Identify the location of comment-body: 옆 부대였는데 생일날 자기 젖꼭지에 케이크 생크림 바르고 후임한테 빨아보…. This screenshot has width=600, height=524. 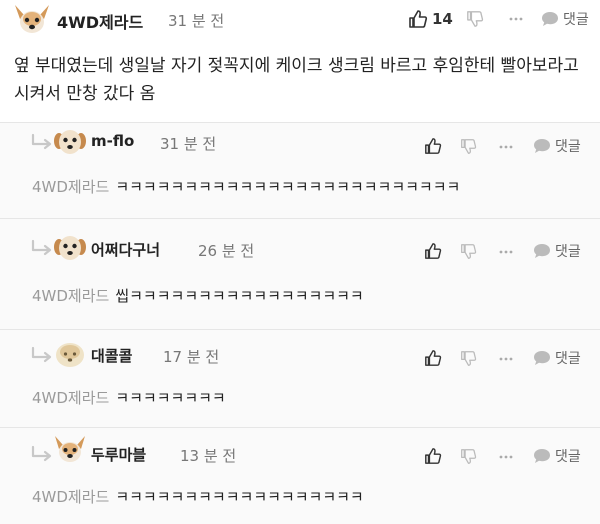
(296, 80).